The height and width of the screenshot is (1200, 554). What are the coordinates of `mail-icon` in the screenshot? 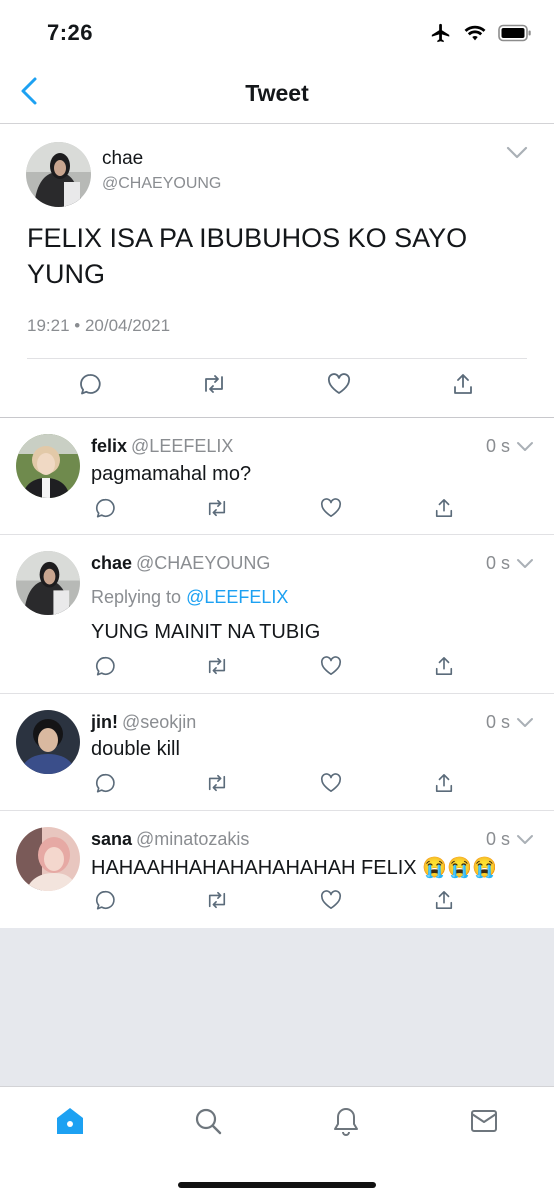 It's located at (484, 1123).